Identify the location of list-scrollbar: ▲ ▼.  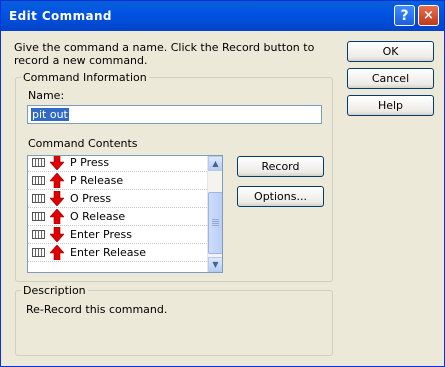
(214, 214).